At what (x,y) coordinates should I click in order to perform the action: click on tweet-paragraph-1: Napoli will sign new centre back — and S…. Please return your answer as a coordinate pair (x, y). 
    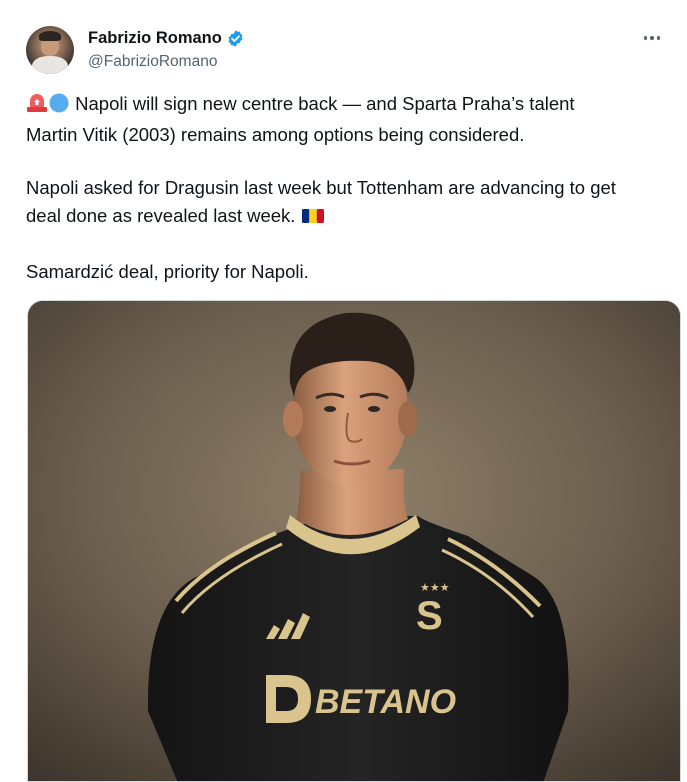
    Looking at the image, I should click on (351, 119).